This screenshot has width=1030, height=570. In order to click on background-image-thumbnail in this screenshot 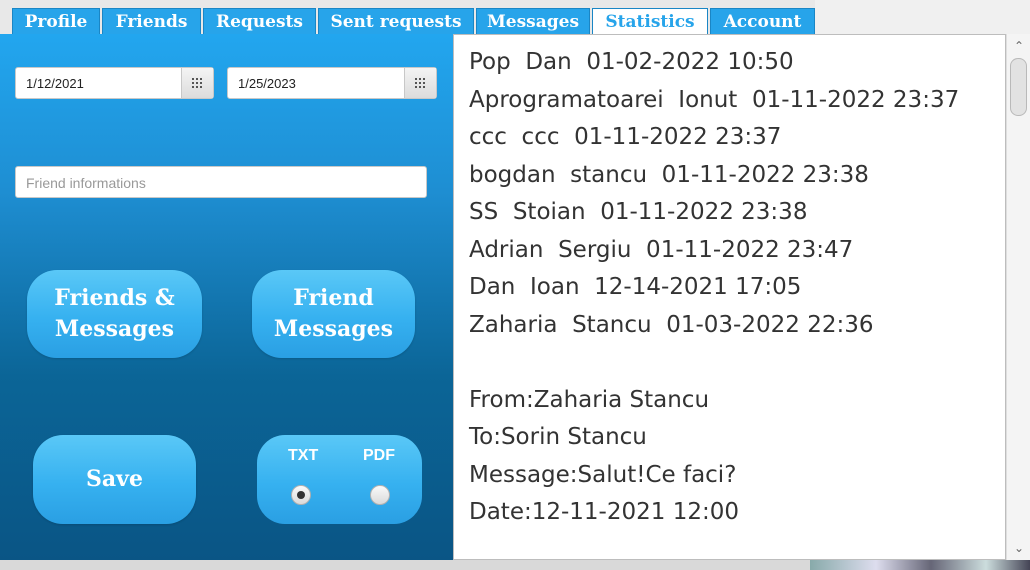, I will do `click(920, 565)`.